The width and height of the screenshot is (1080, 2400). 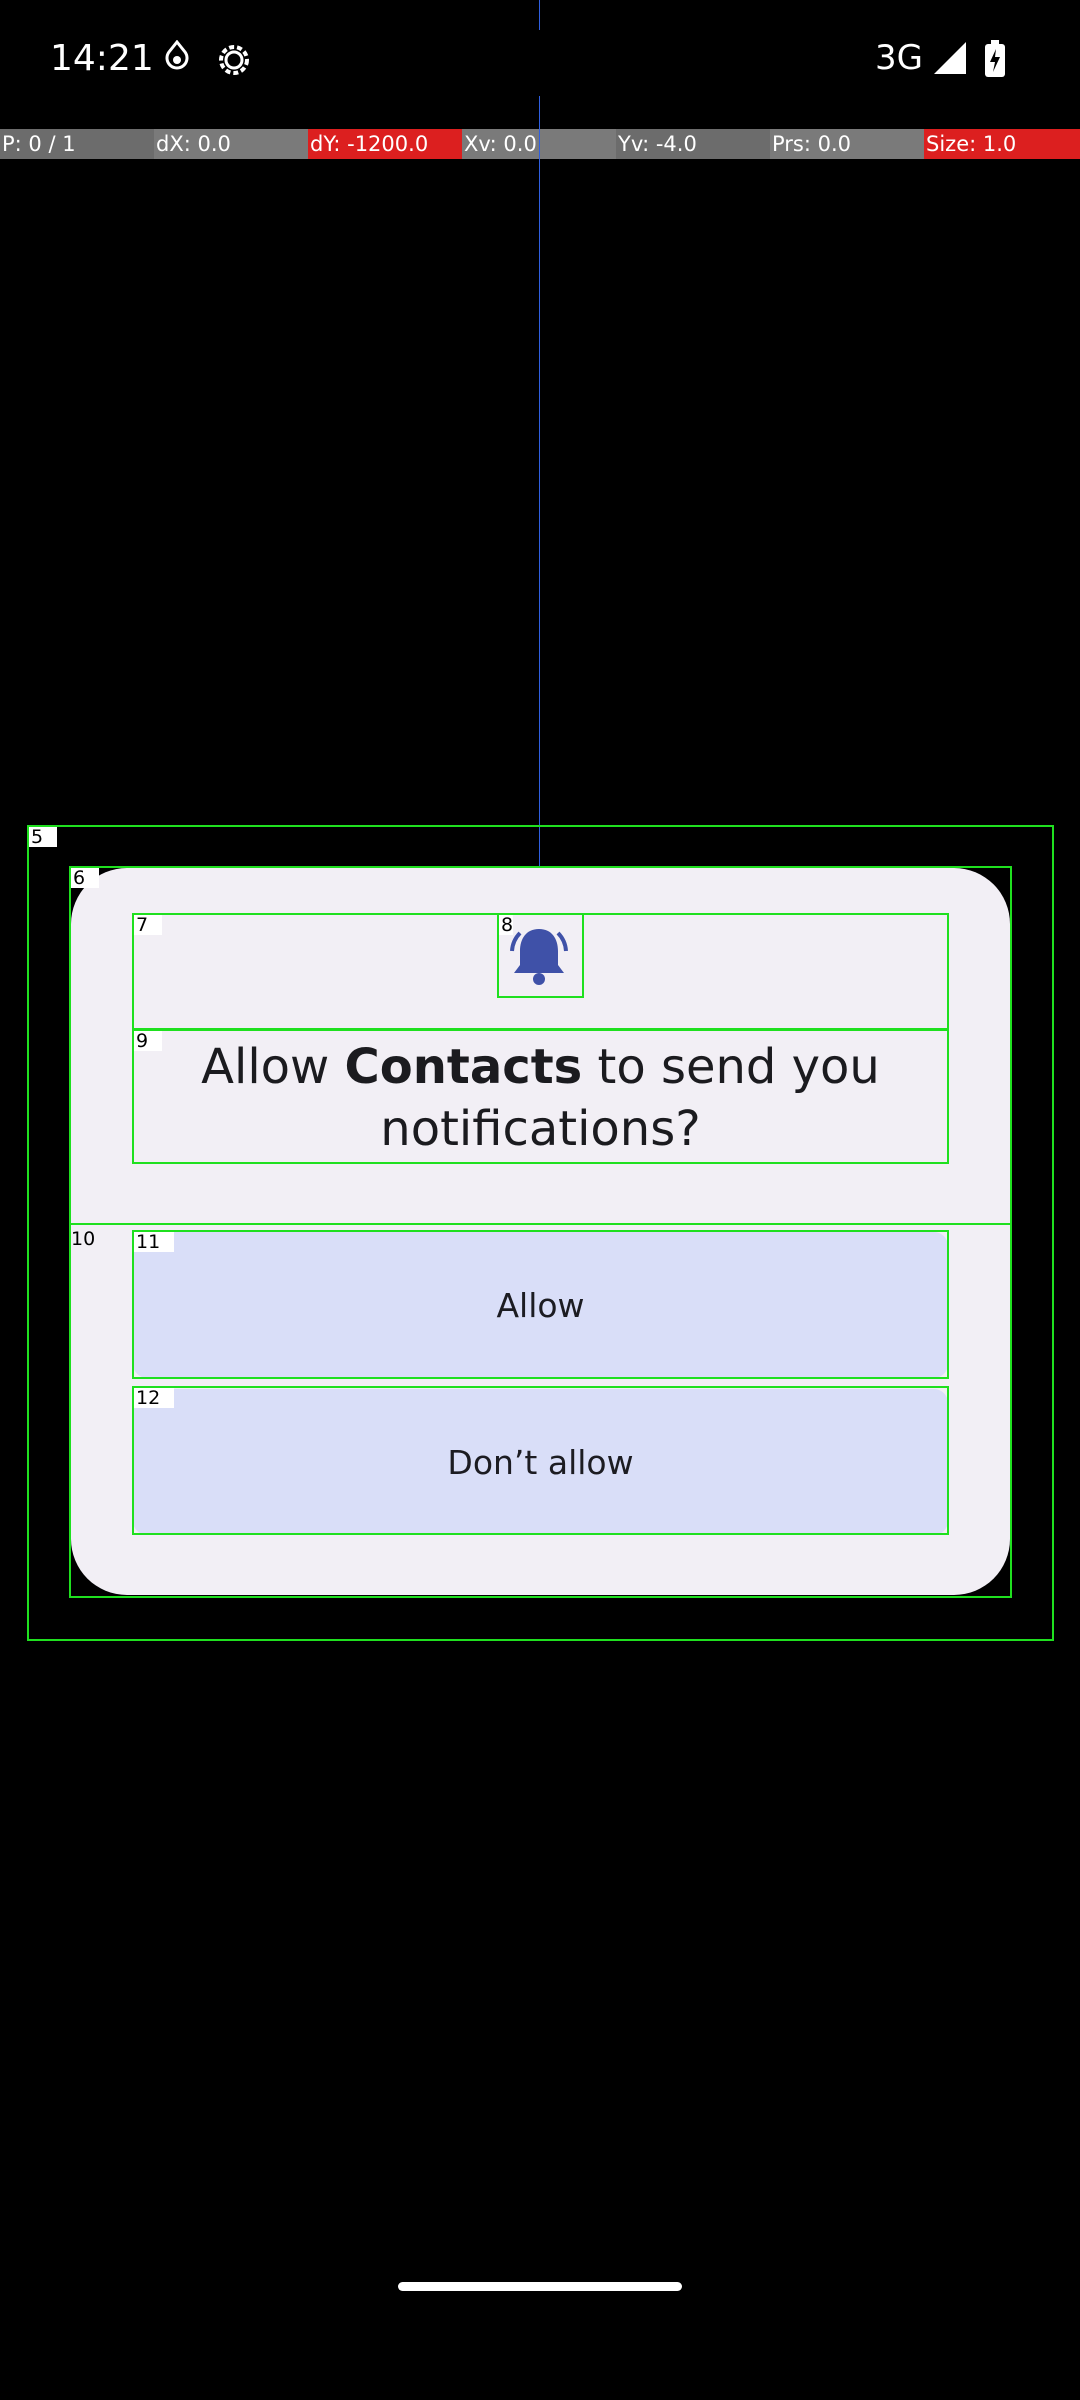 I want to click on bounding-box-label: 7, so click(x=148, y=925).